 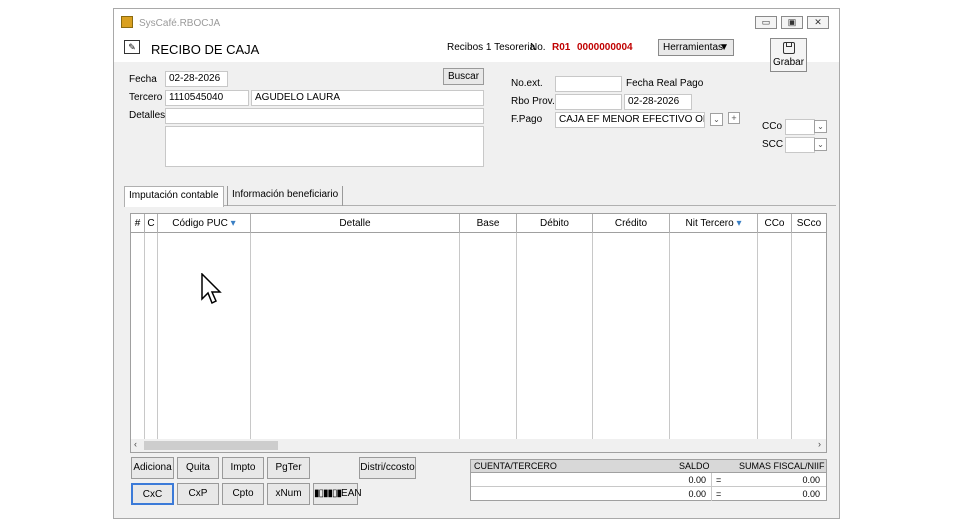 What do you see at coordinates (533, 101) in the screenshot?
I see `rbo-prov-label: Rbo Prov.` at bounding box center [533, 101].